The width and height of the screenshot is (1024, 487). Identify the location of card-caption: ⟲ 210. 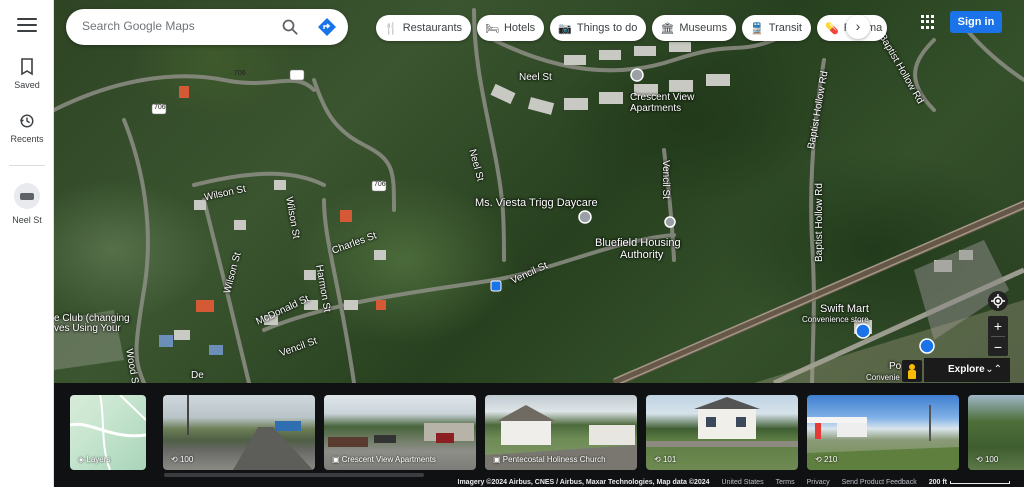
(826, 459).